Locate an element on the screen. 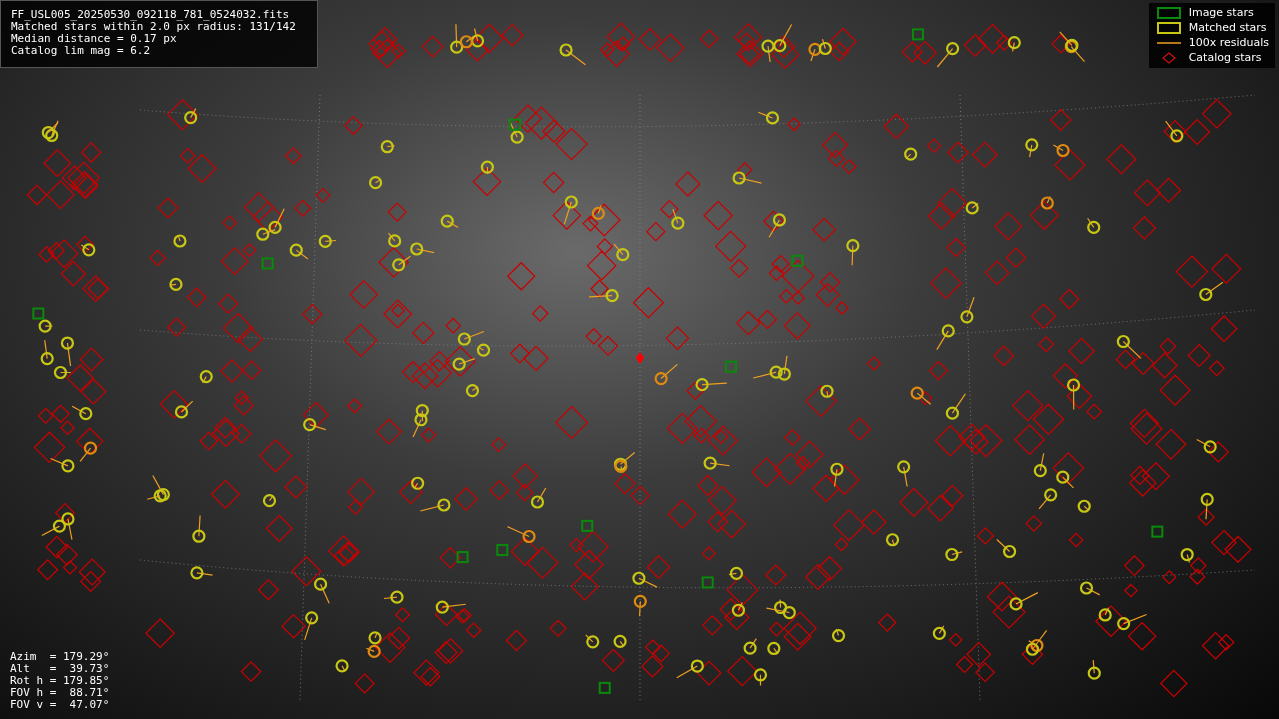 Image resolution: width=1279 pixels, height=719 pixels. legend-label: Matched stars is located at coordinates (1227, 28).